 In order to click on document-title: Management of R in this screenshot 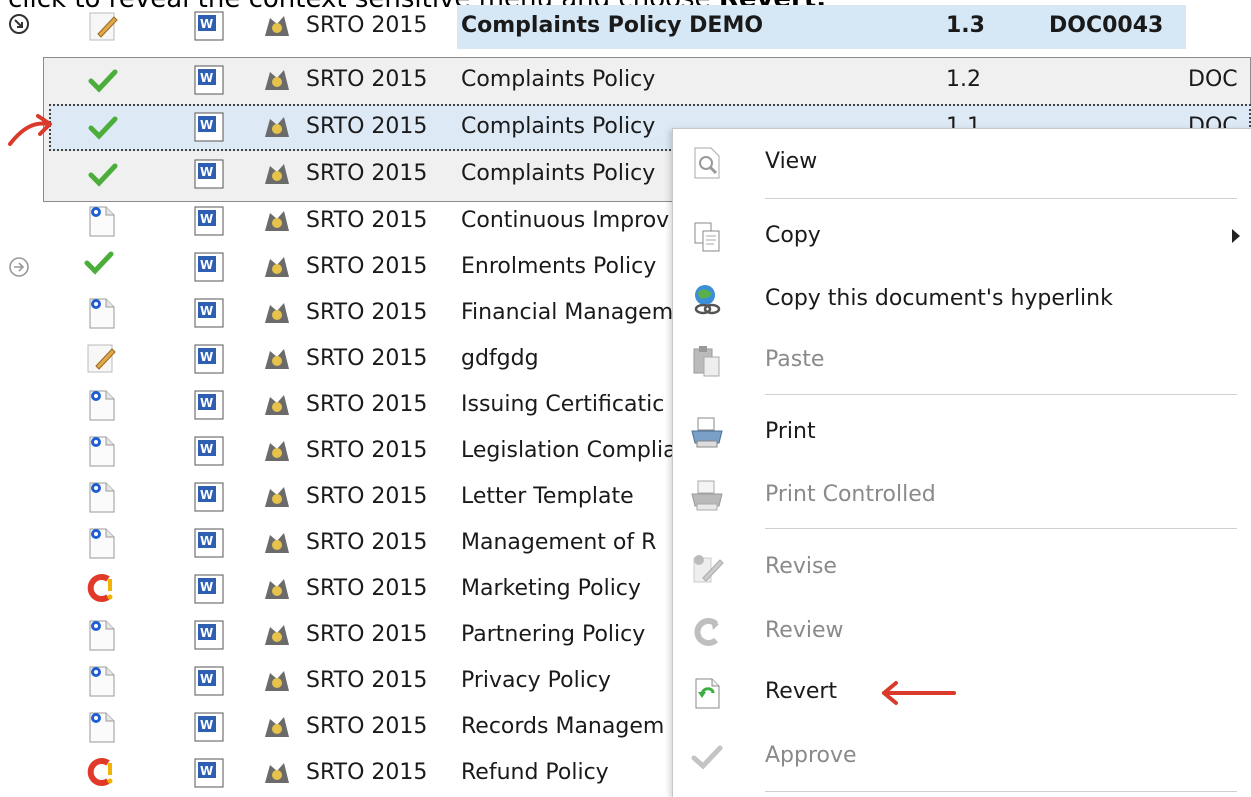, I will do `click(559, 542)`.